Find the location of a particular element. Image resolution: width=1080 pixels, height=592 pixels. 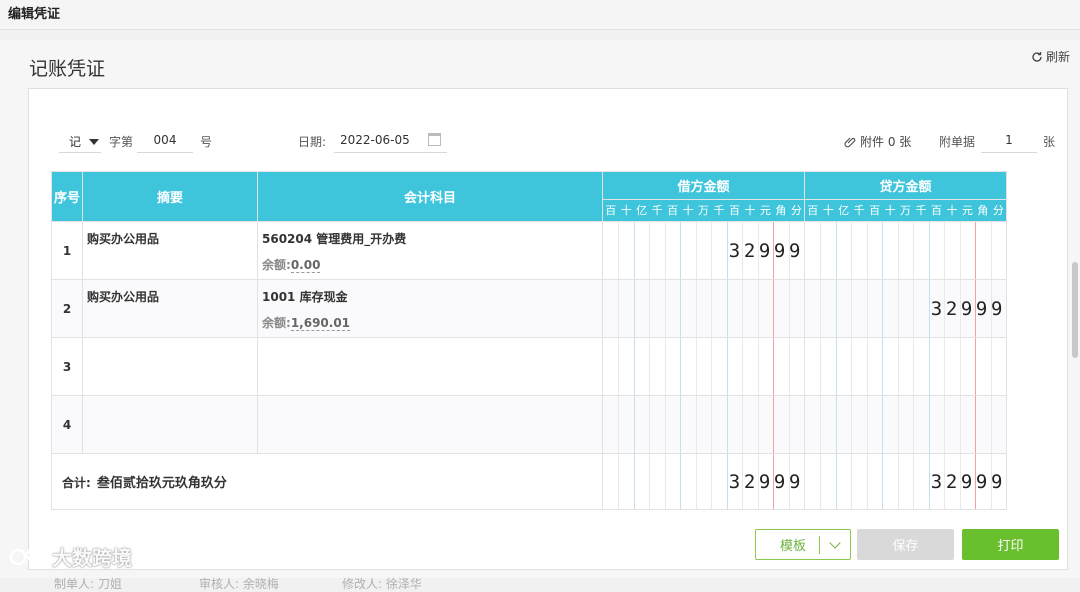

header-summary: 摘要 is located at coordinates (170, 196).